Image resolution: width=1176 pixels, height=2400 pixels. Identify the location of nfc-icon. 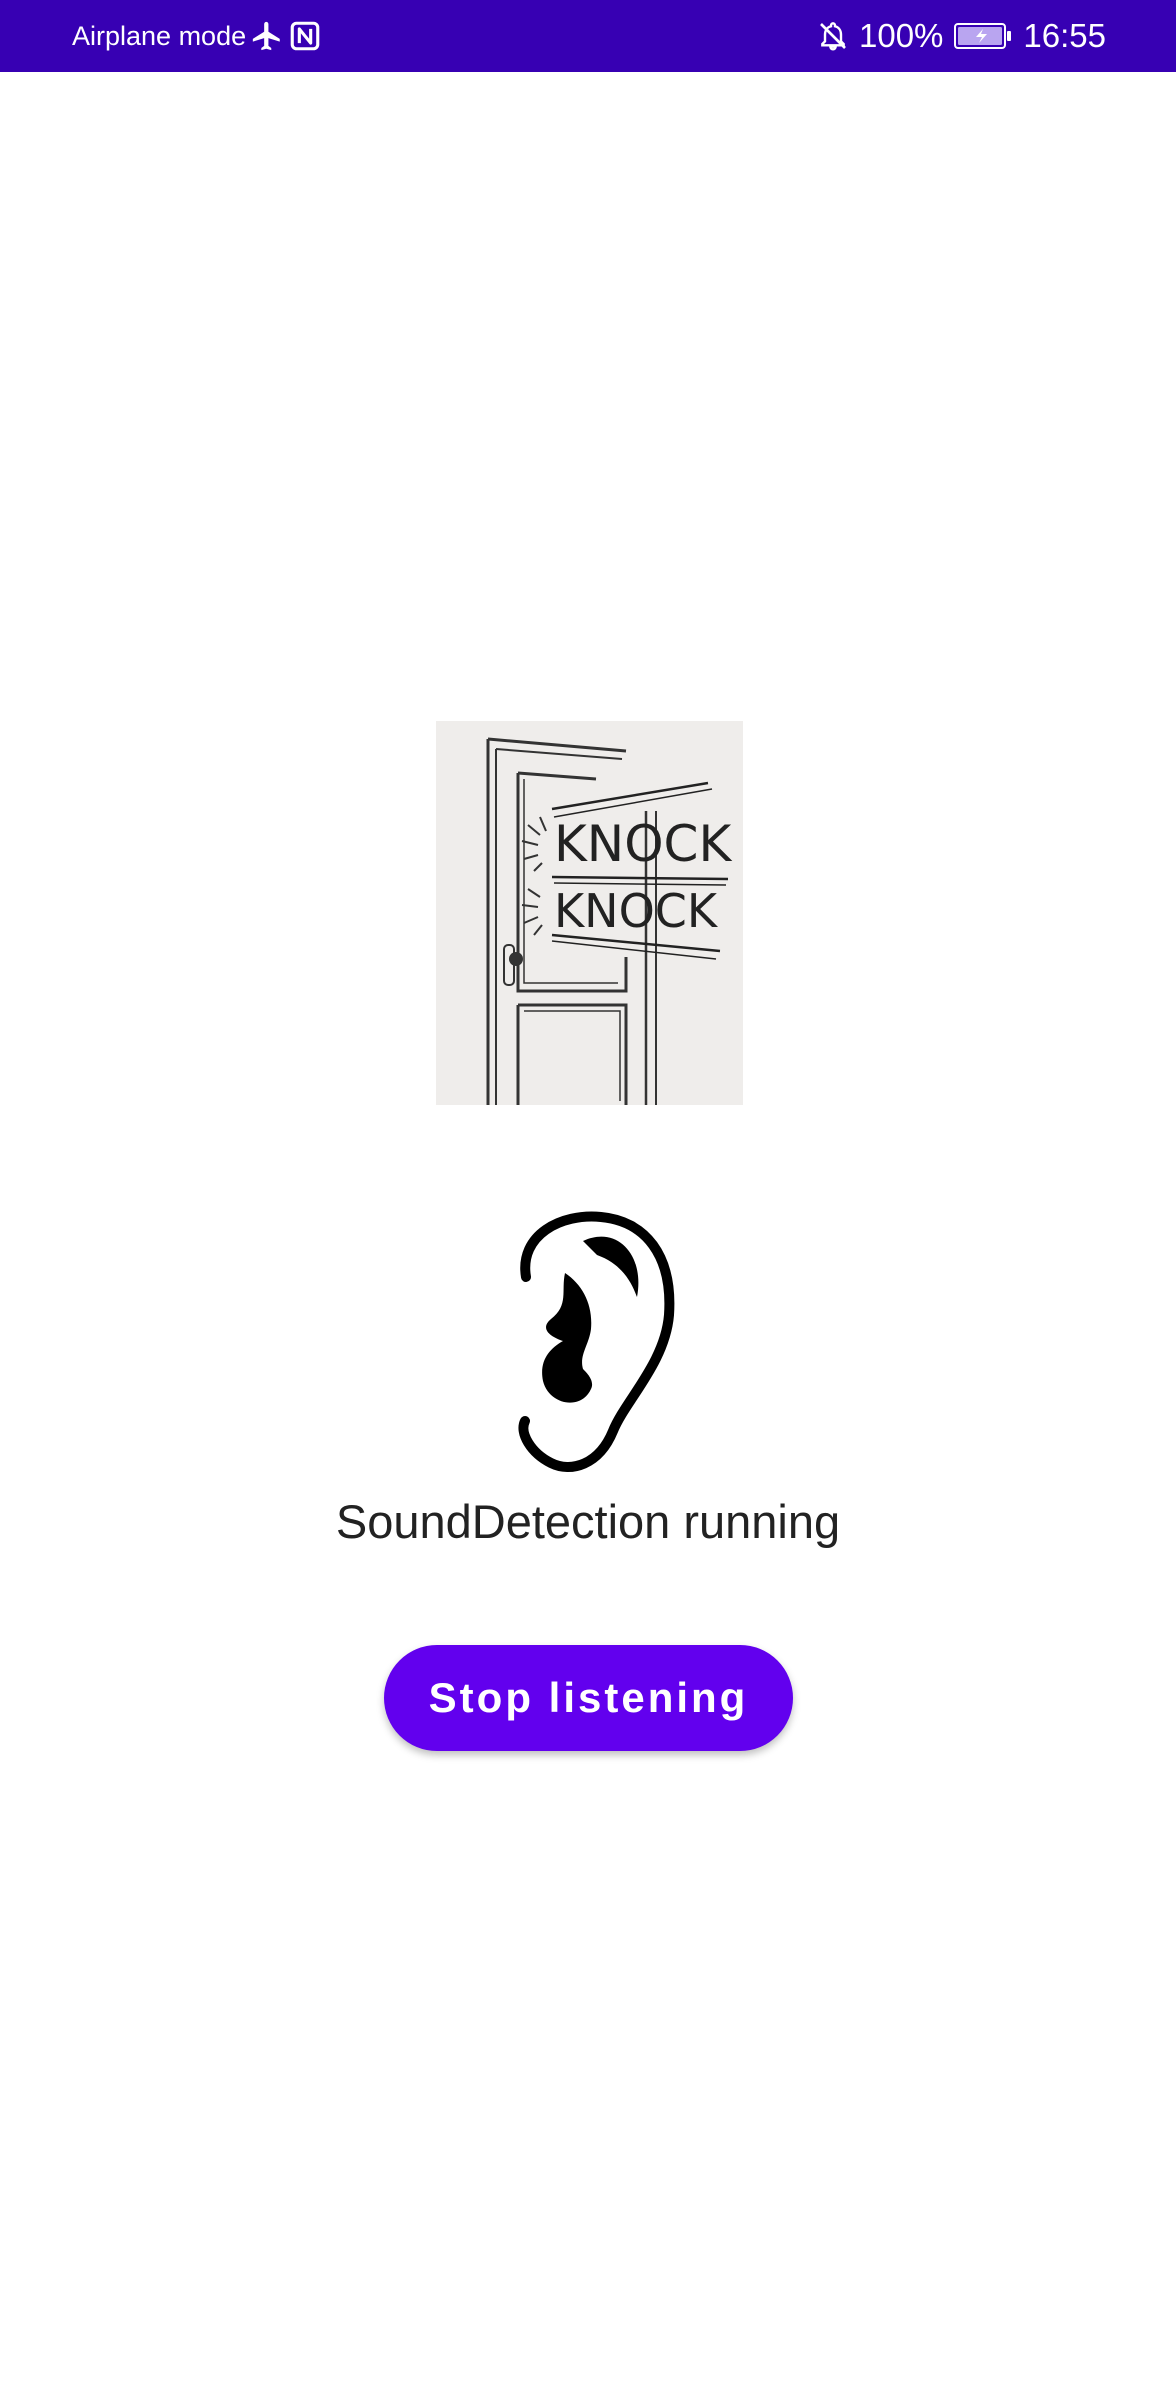
(305, 36).